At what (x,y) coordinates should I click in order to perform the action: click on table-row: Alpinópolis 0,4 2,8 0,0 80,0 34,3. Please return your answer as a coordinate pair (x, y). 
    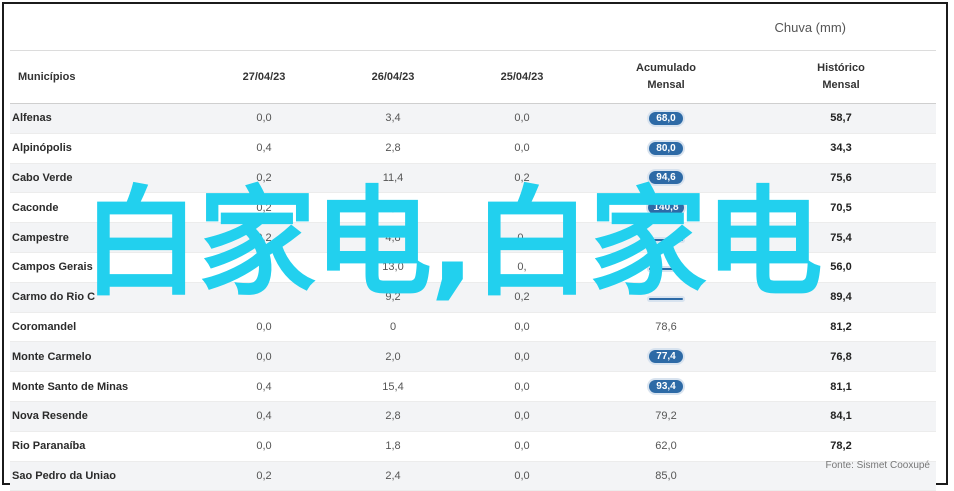
    Looking at the image, I should click on (473, 148).